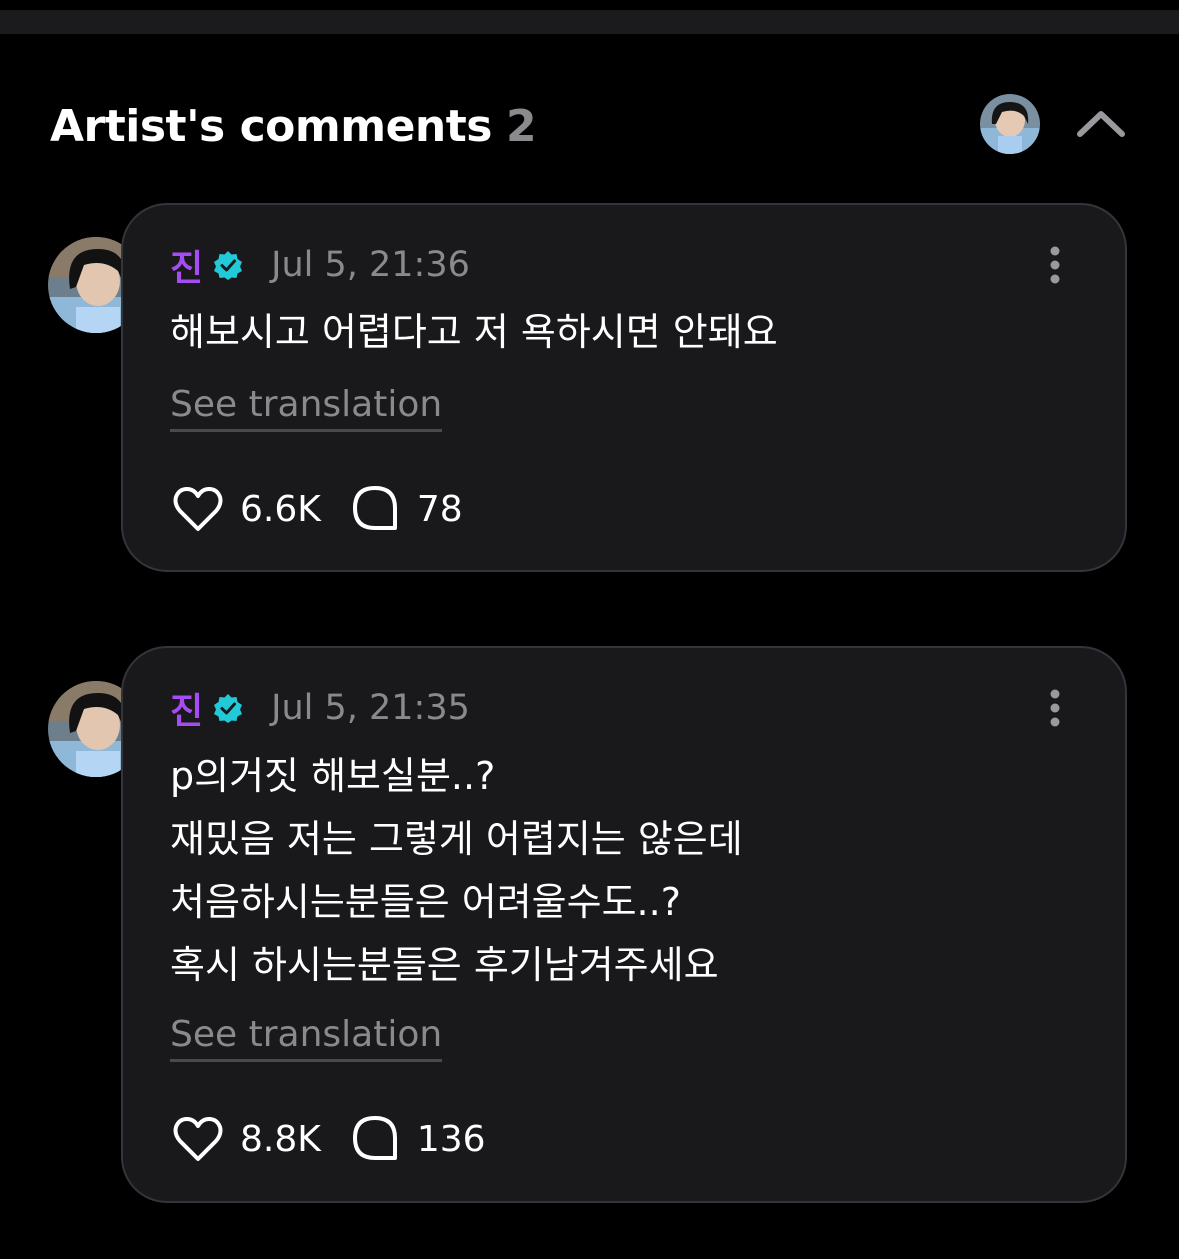 This screenshot has width=1179, height=1259. I want to click on artist-comments-header: Artist's comments 2, so click(293, 126).